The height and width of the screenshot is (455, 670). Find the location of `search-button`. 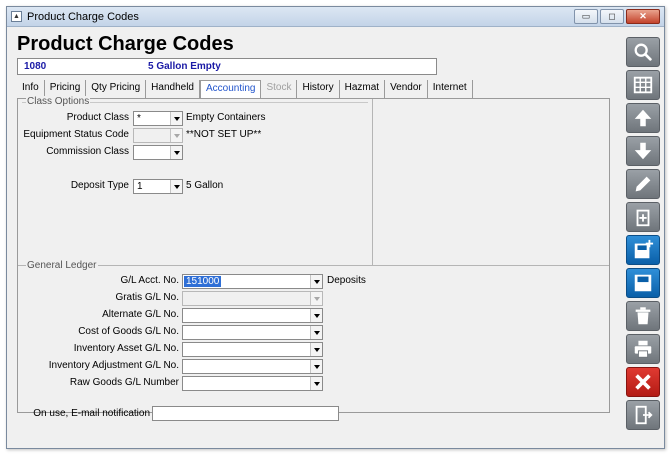

search-button is located at coordinates (643, 52).